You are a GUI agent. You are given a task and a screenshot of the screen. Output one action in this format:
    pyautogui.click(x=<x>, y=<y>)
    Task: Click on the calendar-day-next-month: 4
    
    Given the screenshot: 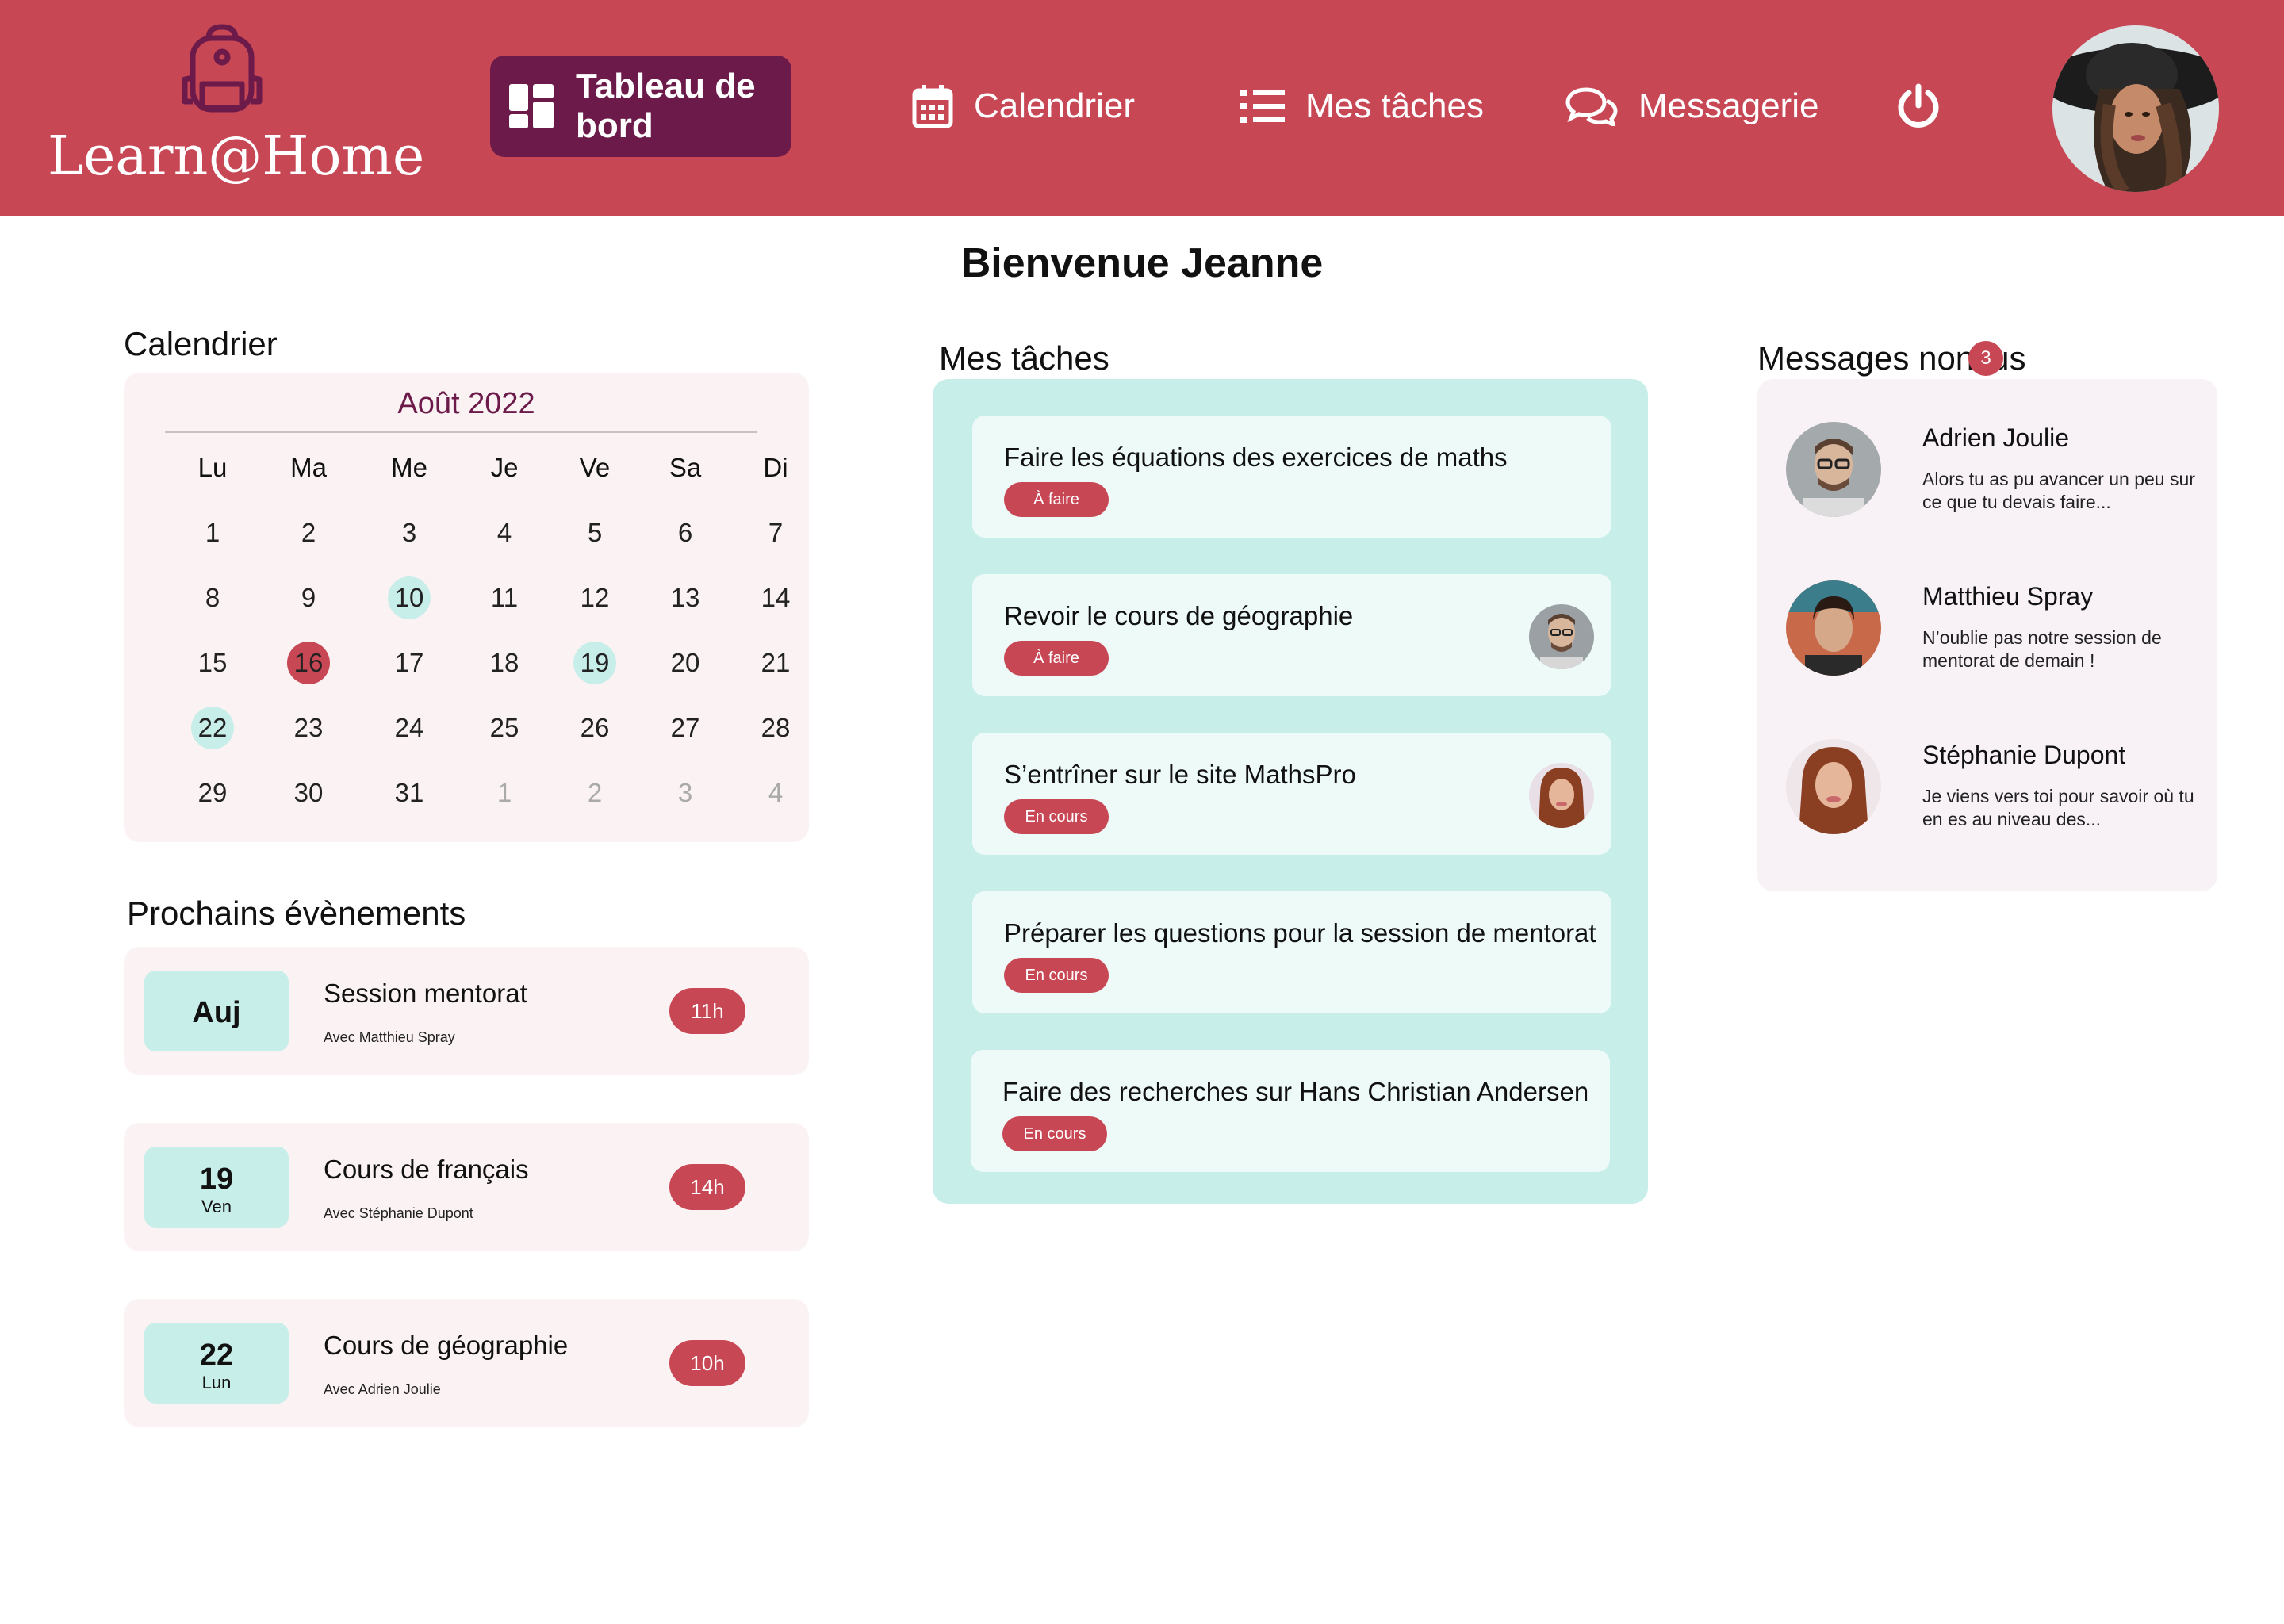 What is the action you would take?
    pyautogui.click(x=775, y=793)
    